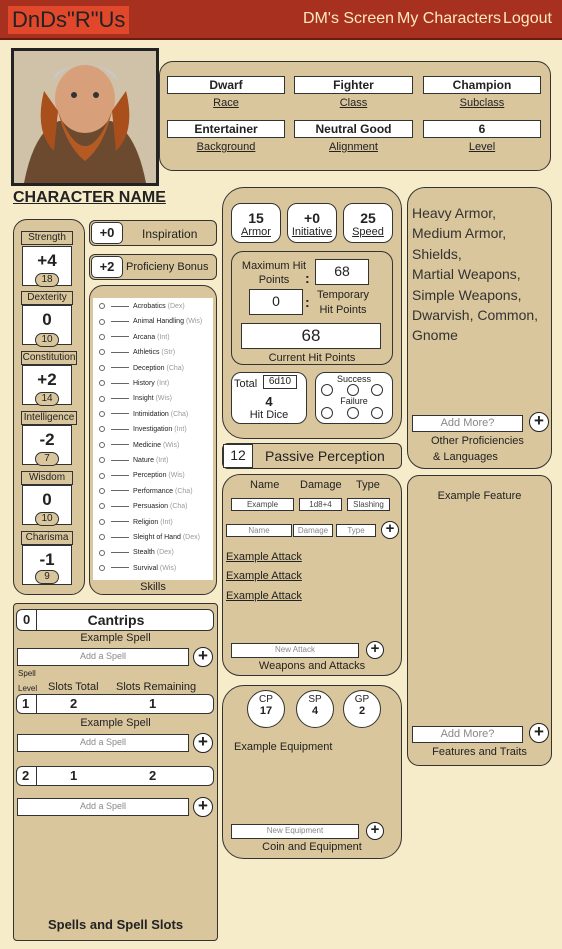 This screenshot has height=949, width=562. Describe the element at coordinates (47, 399) in the screenshot. I see `stat-score-constitution: 14` at that location.